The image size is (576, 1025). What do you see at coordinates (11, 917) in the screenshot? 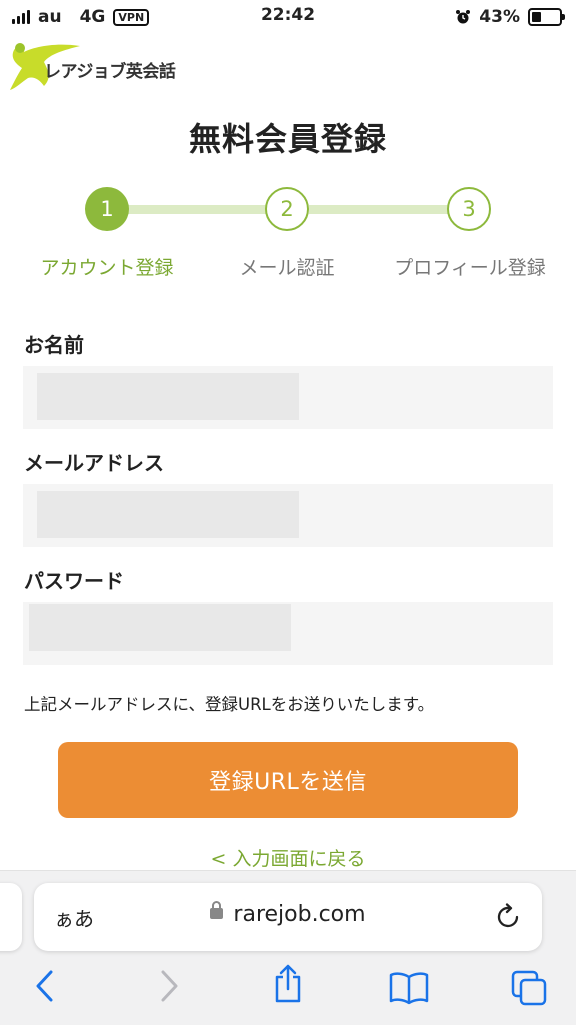
I see `previous-tab-preview` at bounding box center [11, 917].